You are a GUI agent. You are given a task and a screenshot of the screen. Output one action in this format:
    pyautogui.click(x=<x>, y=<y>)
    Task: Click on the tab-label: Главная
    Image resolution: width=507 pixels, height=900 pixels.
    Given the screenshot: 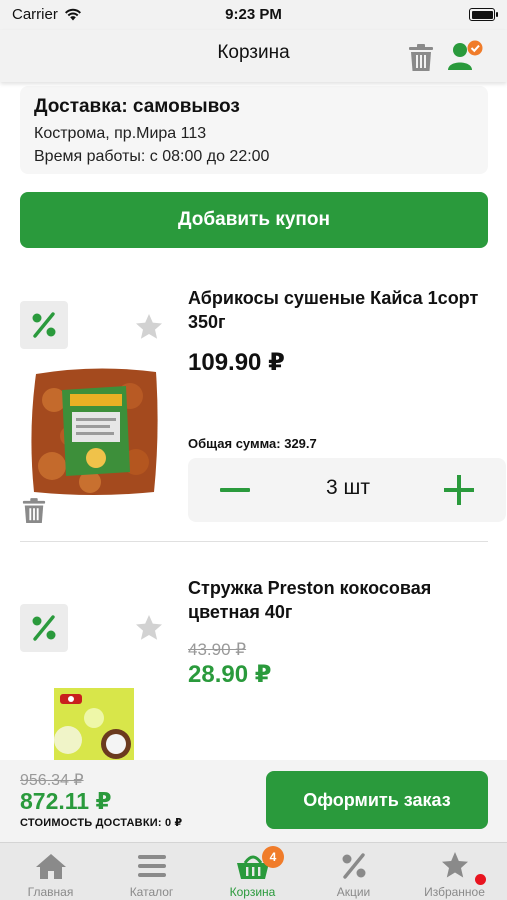 What is the action you would take?
    pyautogui.click(x=50, y=892)
    